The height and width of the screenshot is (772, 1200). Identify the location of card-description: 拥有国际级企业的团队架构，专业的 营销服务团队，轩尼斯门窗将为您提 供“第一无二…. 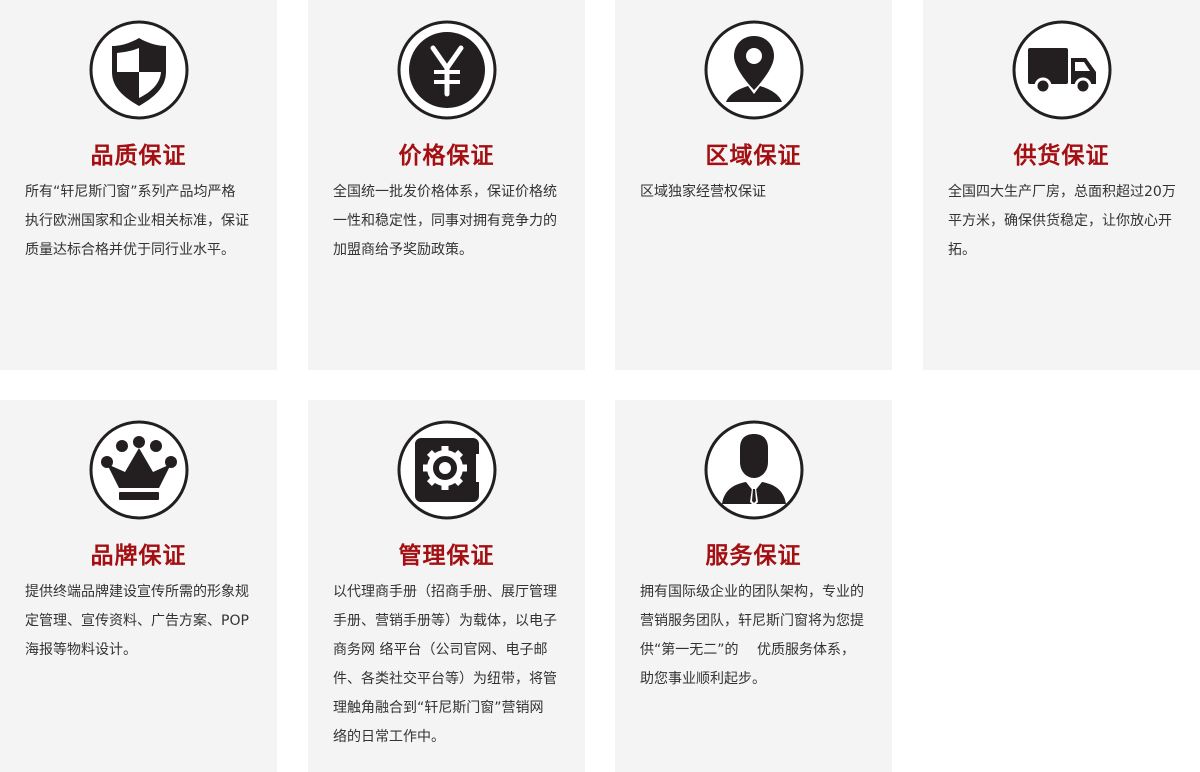
(752, 635).